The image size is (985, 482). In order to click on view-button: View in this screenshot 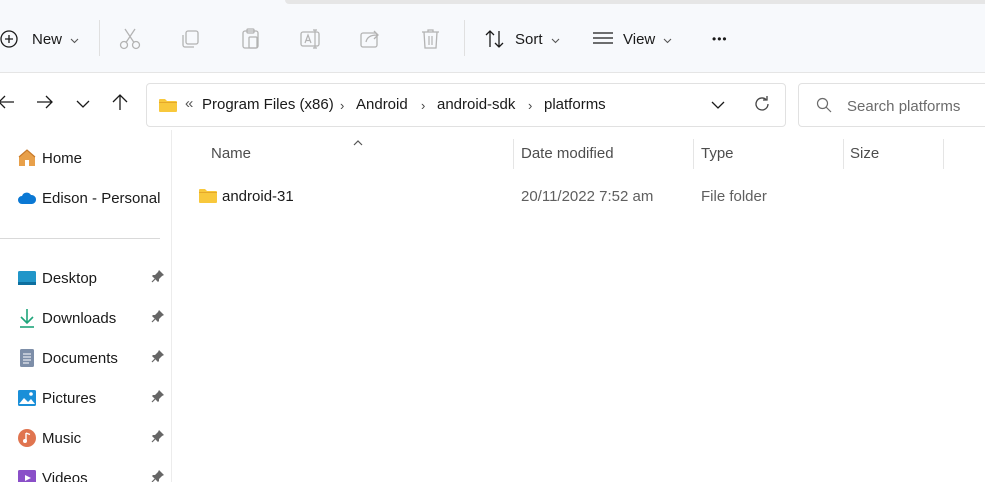, I will do `click(632, 39)`.